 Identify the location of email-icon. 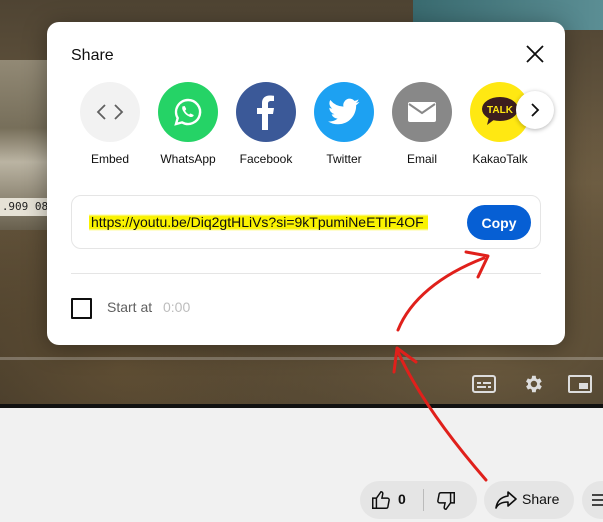
(422, 112).